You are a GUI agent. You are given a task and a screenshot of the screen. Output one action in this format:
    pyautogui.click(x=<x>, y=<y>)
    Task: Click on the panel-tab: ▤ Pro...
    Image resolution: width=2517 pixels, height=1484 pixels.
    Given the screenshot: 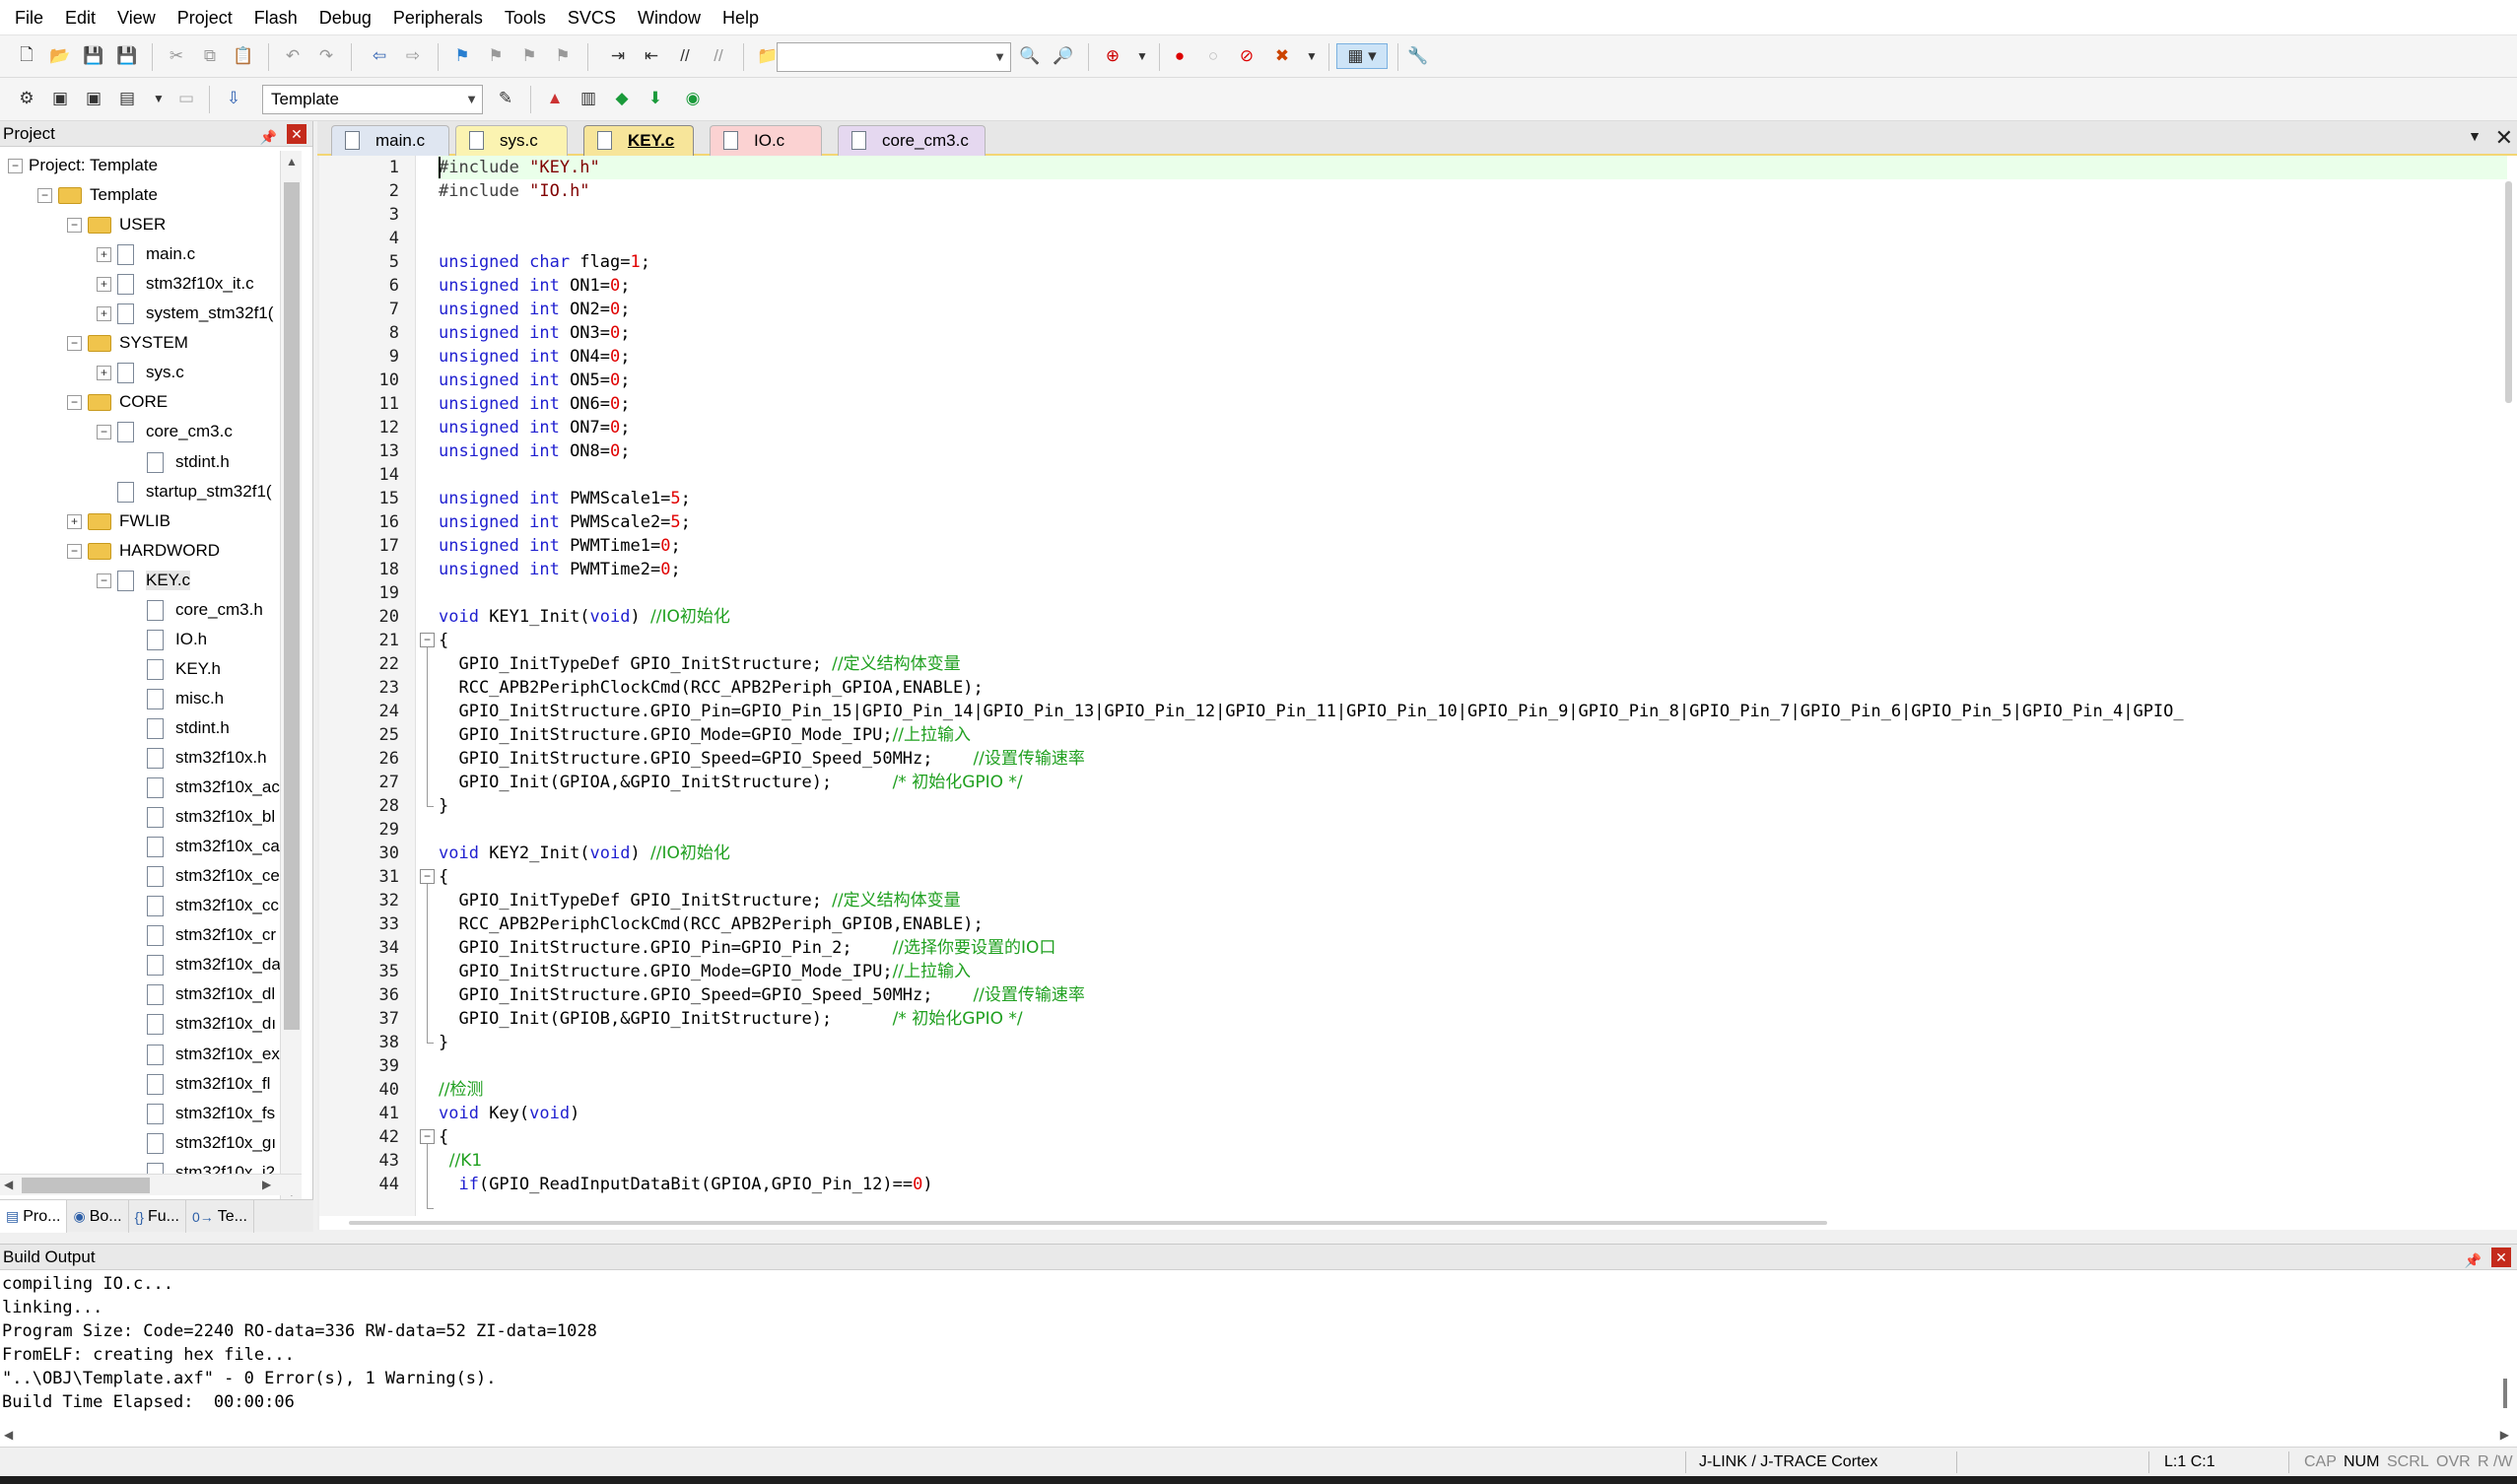 What is the action you would take?
    pyautogui.click(x=34, y=1216)
    